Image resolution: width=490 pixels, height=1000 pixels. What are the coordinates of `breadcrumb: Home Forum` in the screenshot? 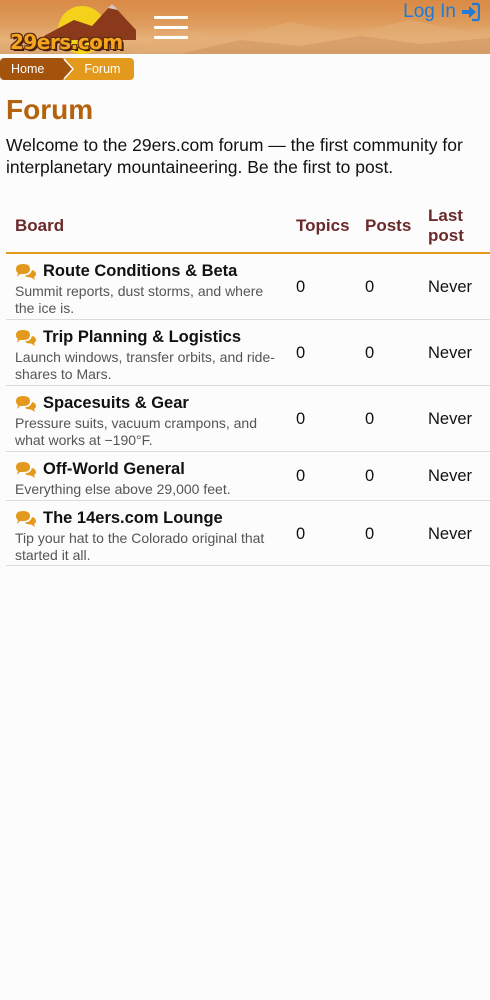 It's located at (67, 69).